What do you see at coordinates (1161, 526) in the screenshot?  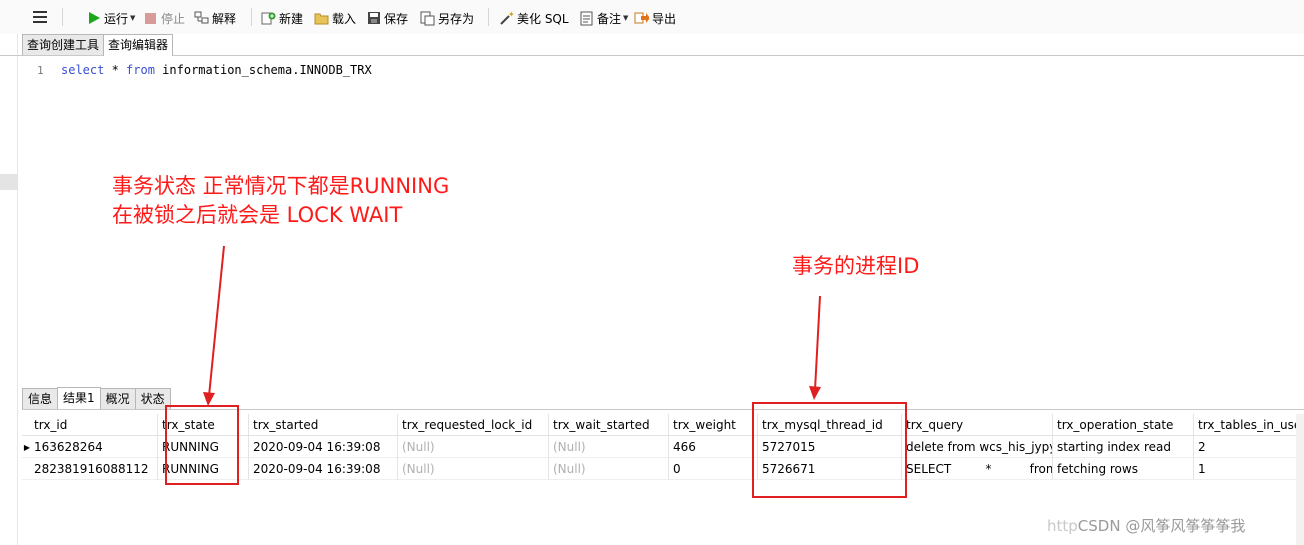 I see `watermark-label: CSDN @风筝风筝筝筝我` at bounding box center [1161, 526].